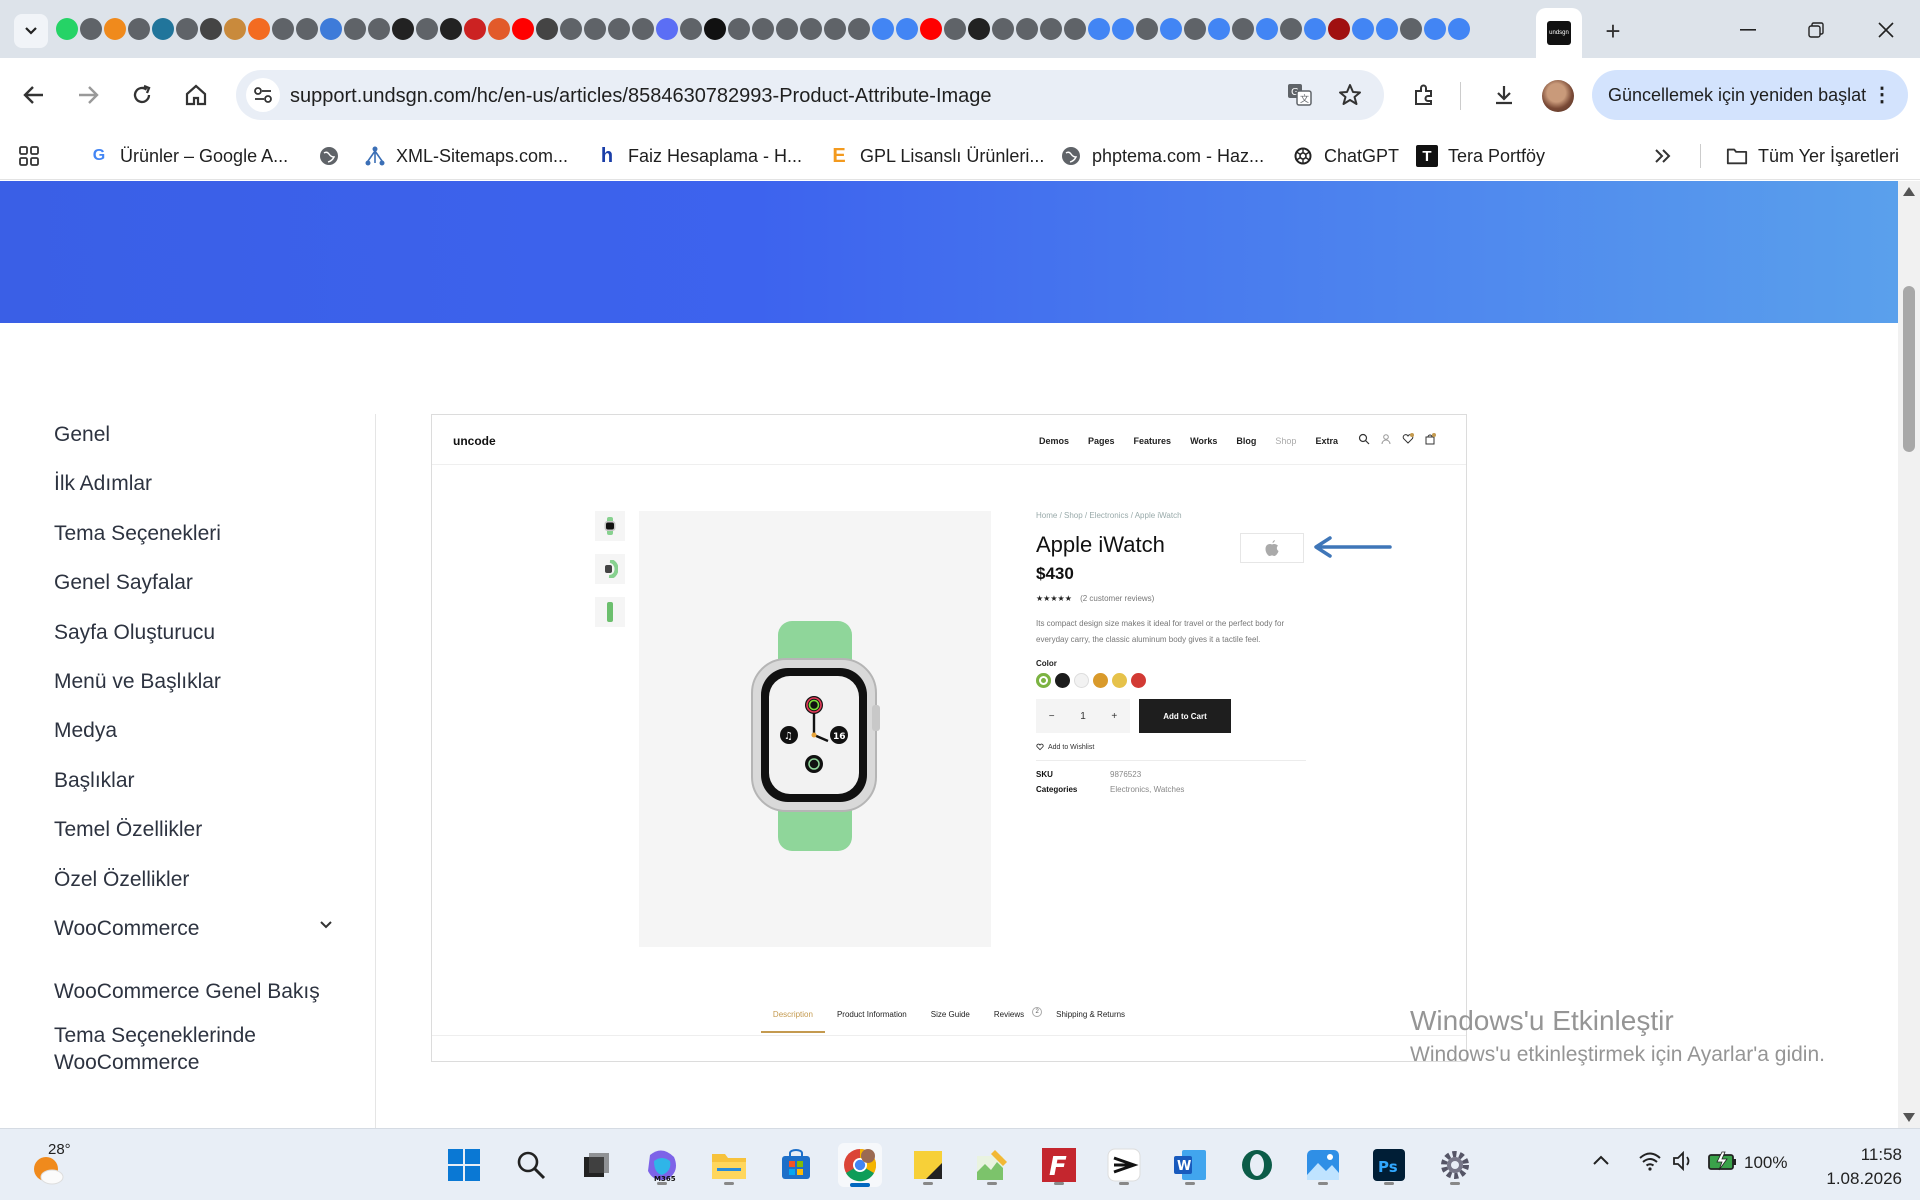  Describe the element at coordinates (1558, 96) in the screenshot. I see `profile-avatar` at that location.